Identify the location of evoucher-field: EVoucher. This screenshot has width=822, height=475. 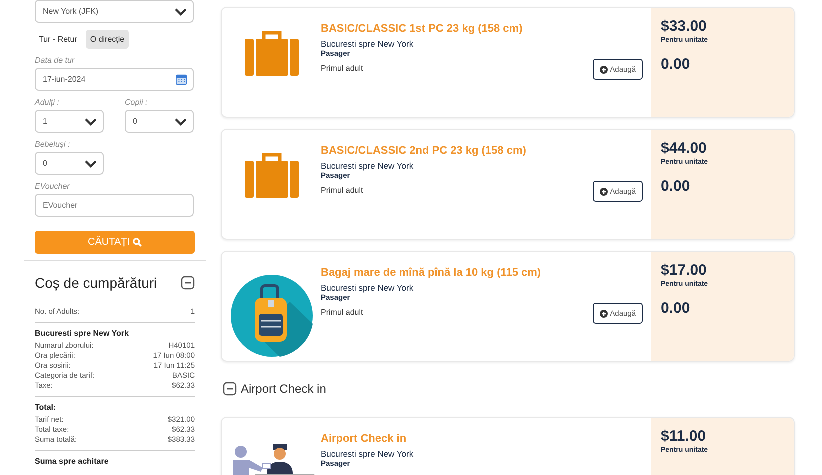
(114, 205).